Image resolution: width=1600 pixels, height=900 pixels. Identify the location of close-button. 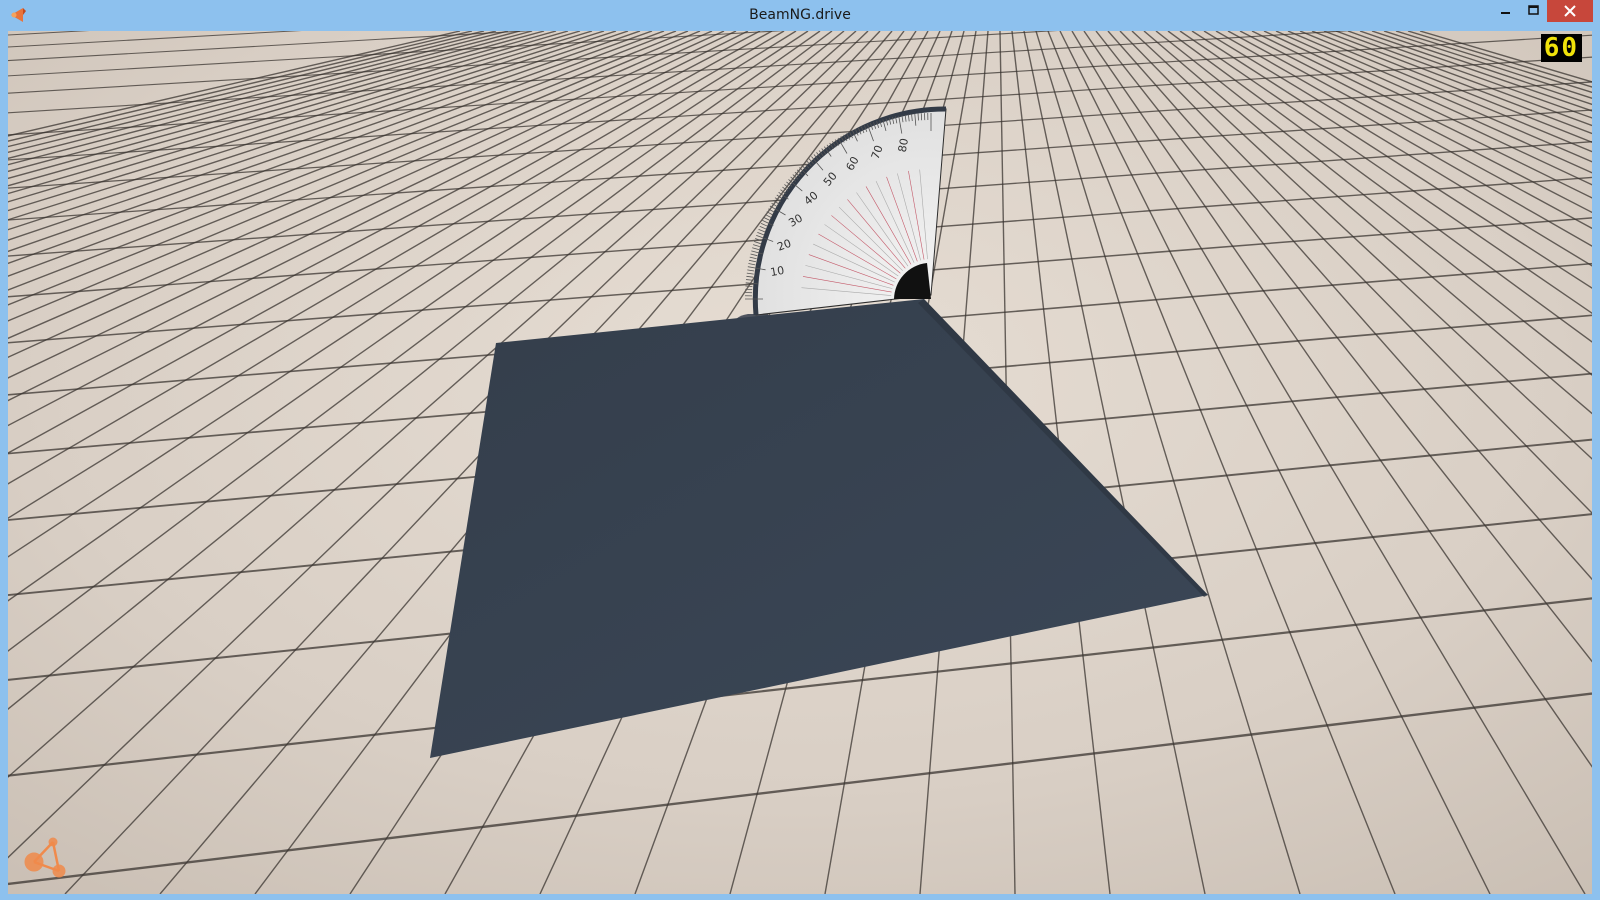
(1570, 11).